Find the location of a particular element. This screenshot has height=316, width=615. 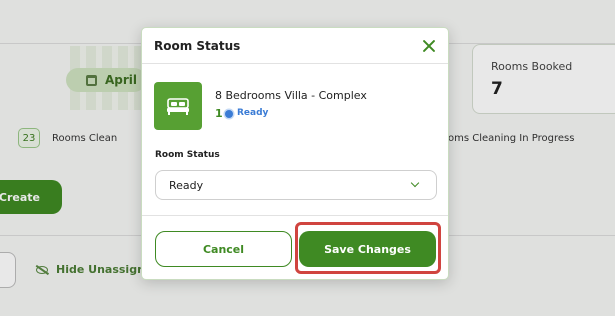

cancel-button: Cancel is located at coordinates (223, 249).